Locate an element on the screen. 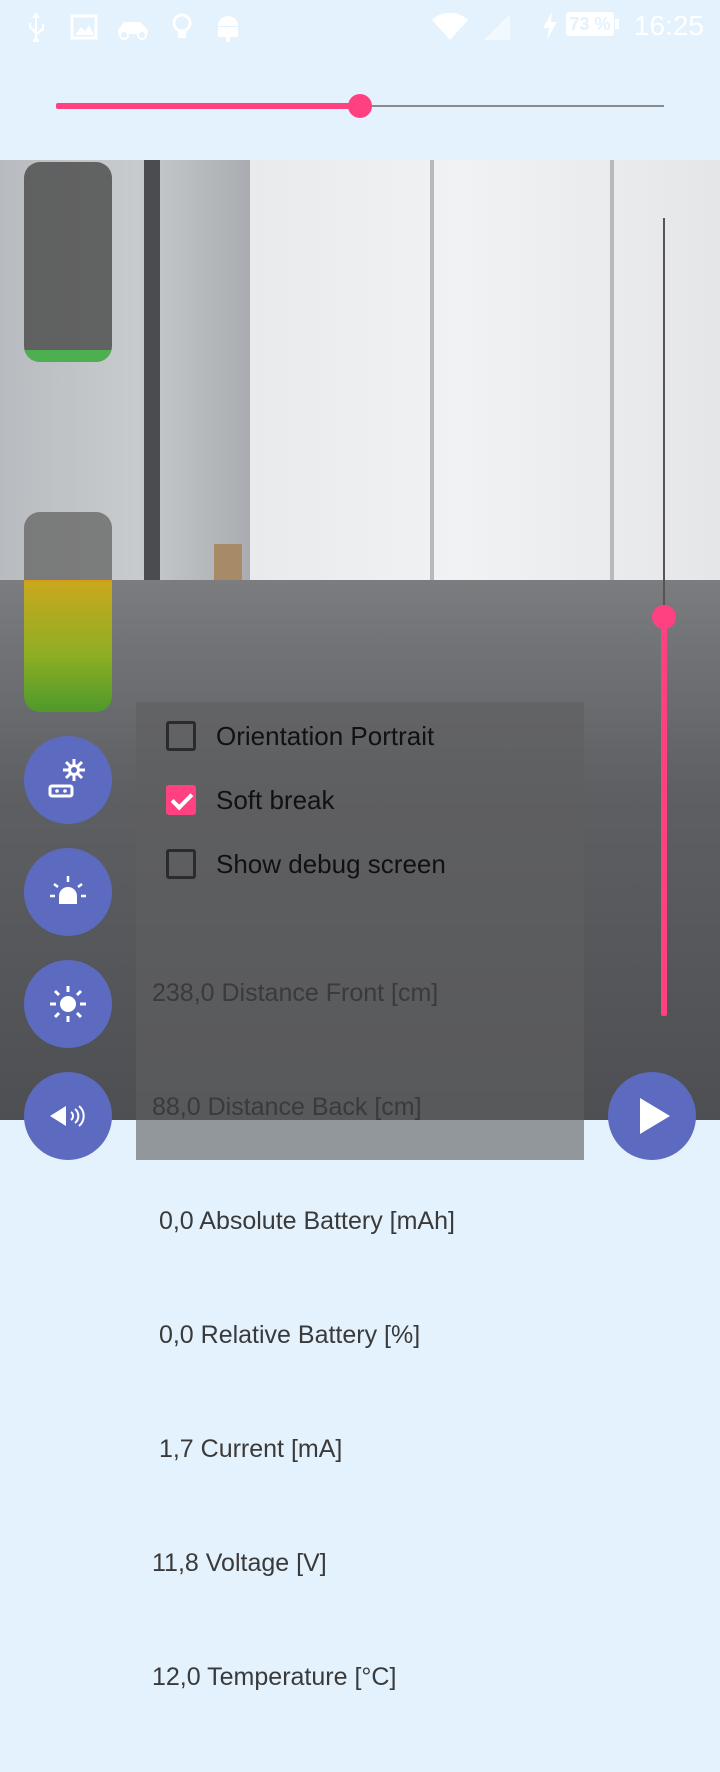 This screenshot has height=1772, width=720. status-bar: 73 % 16:25 is located at coordinates (360, 26).